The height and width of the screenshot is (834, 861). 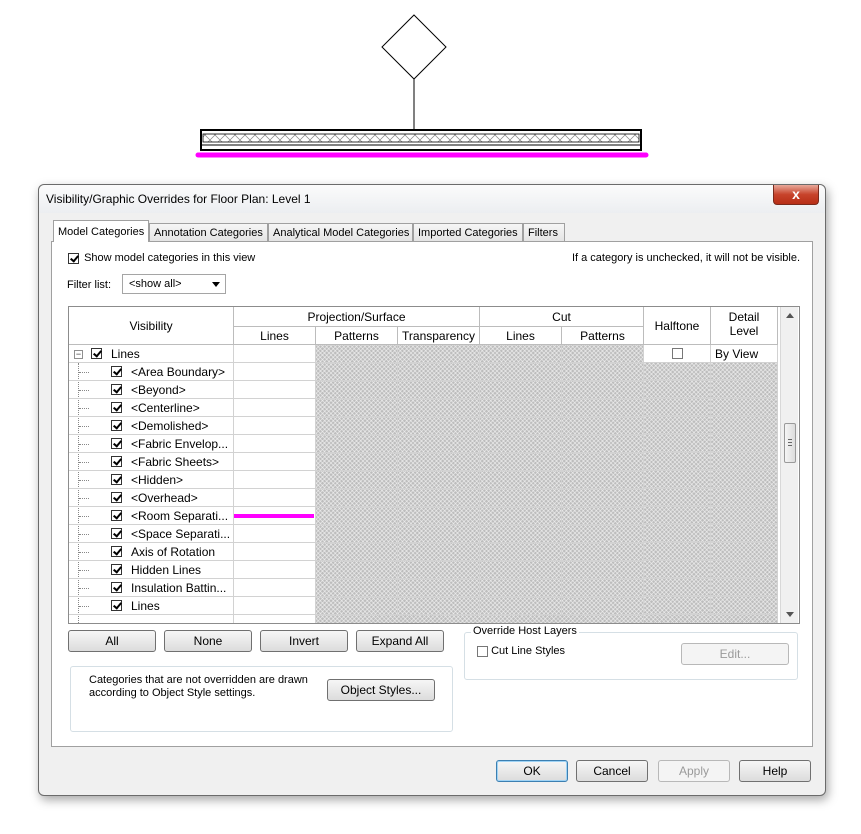 I want to click on header-detail-level: Detail Level, so click(x=744, y=326).